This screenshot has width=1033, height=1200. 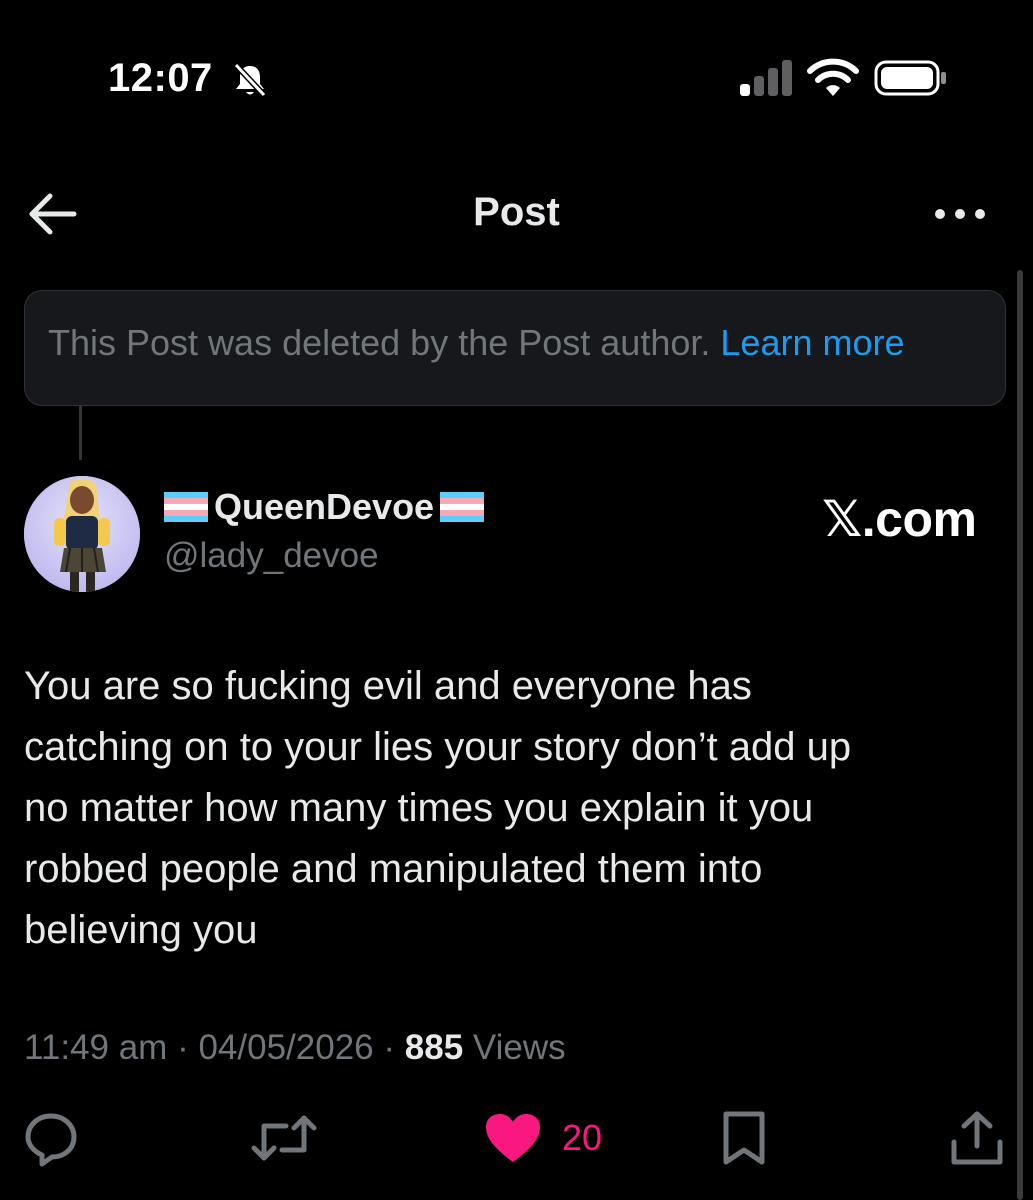 What do you see at coordinates (812, 342) in the screenshot?
I see `learn-more-link: Learn more` at bounding box center [812, 342].